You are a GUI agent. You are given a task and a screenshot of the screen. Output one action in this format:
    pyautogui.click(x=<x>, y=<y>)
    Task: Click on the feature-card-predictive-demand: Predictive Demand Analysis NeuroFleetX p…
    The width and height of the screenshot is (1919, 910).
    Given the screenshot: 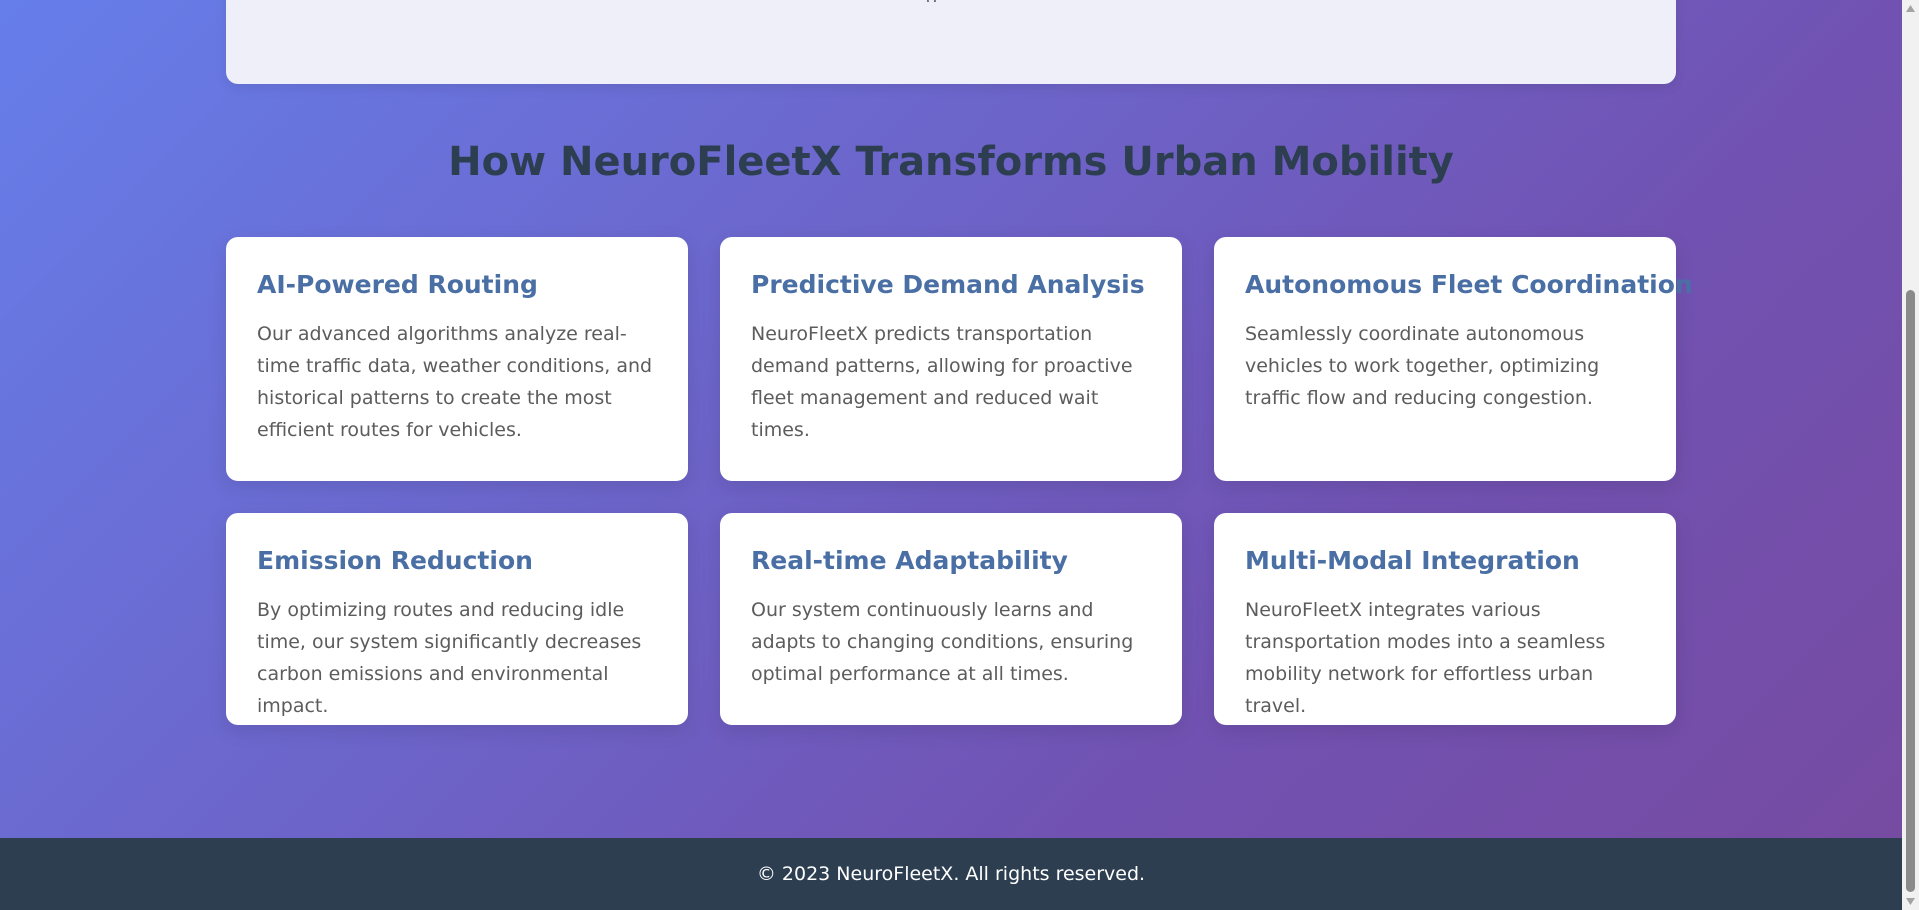 What is the action you would take?
    pyautogui.click(x=951, y=359)
    